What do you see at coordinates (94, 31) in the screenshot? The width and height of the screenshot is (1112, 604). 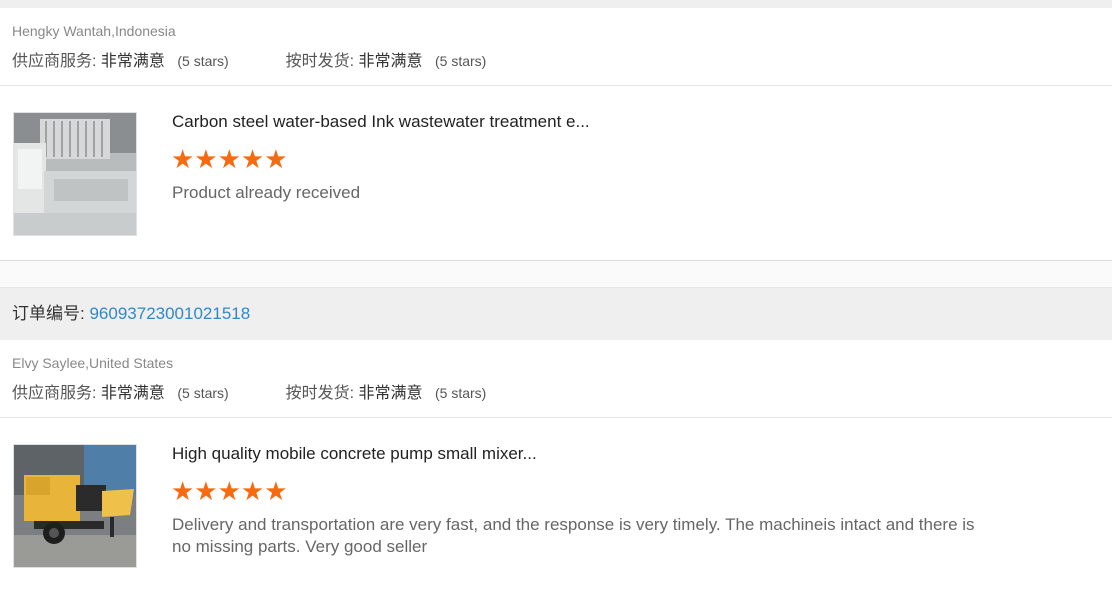 I see `reviewer-name: Hengky Wantah,Indonesia` at bounding box center [94, 31].